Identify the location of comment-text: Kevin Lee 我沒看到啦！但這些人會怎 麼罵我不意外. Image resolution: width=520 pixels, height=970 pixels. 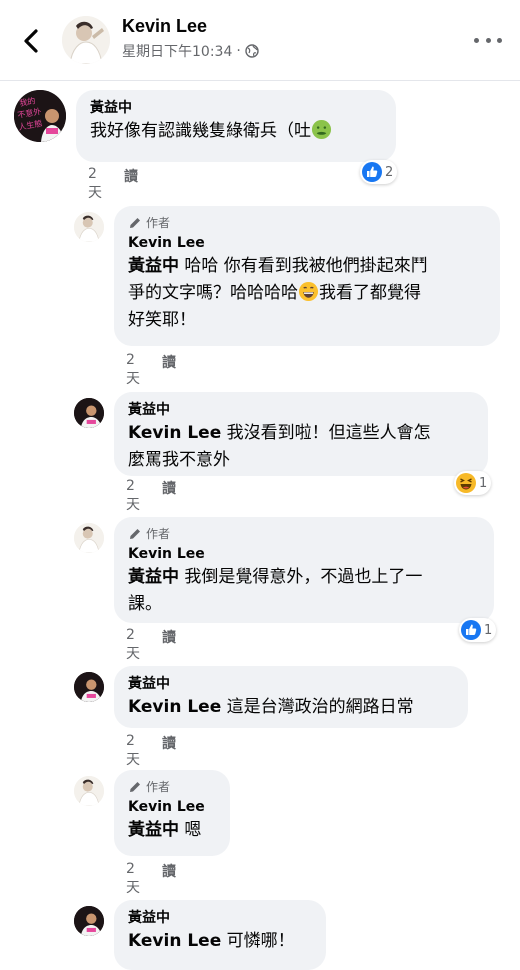
(279, 446).